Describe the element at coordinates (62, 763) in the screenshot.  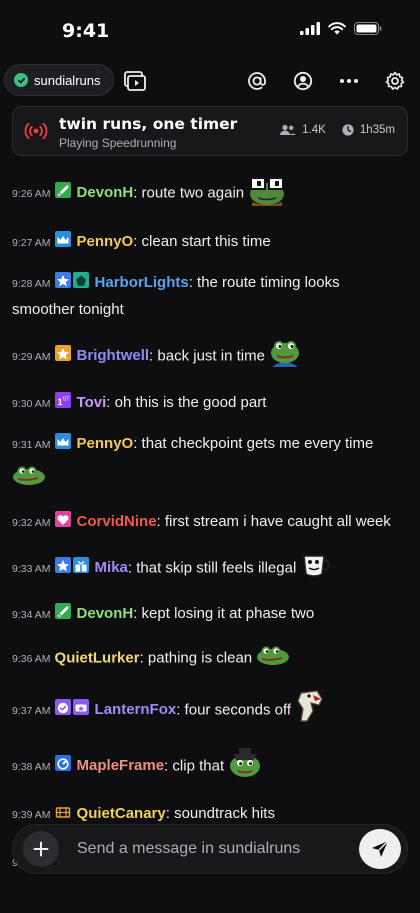
I see `turbo-badge-icon` at that location.